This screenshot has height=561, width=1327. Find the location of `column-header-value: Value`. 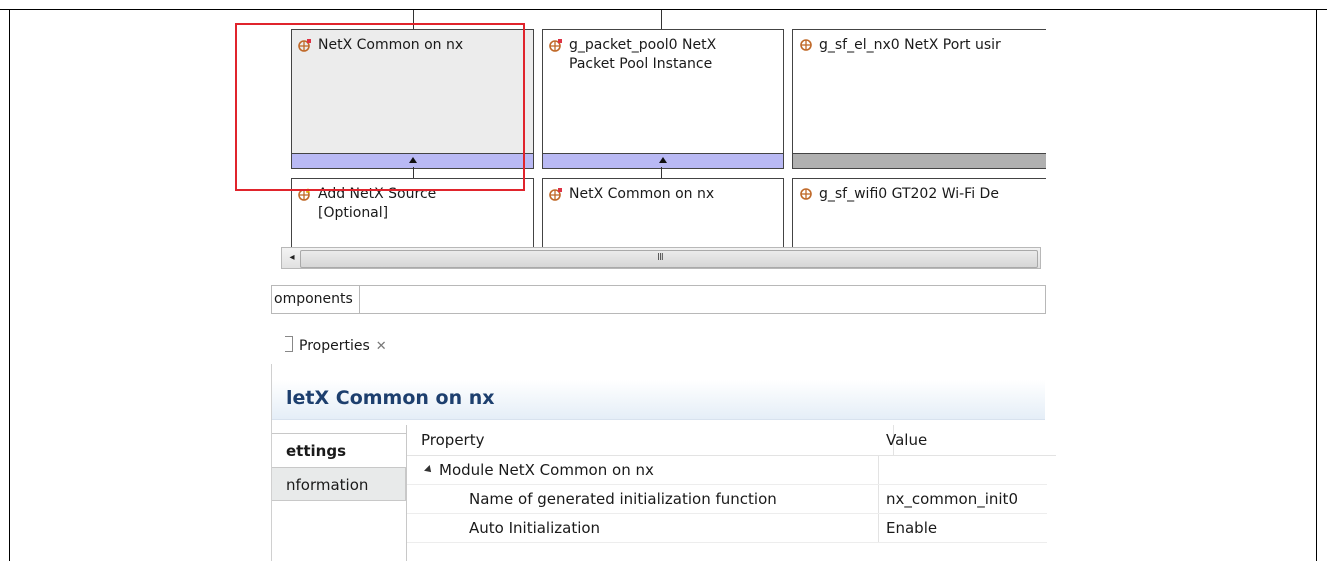

column-header-value: Value is located at coordinates (968, 440).